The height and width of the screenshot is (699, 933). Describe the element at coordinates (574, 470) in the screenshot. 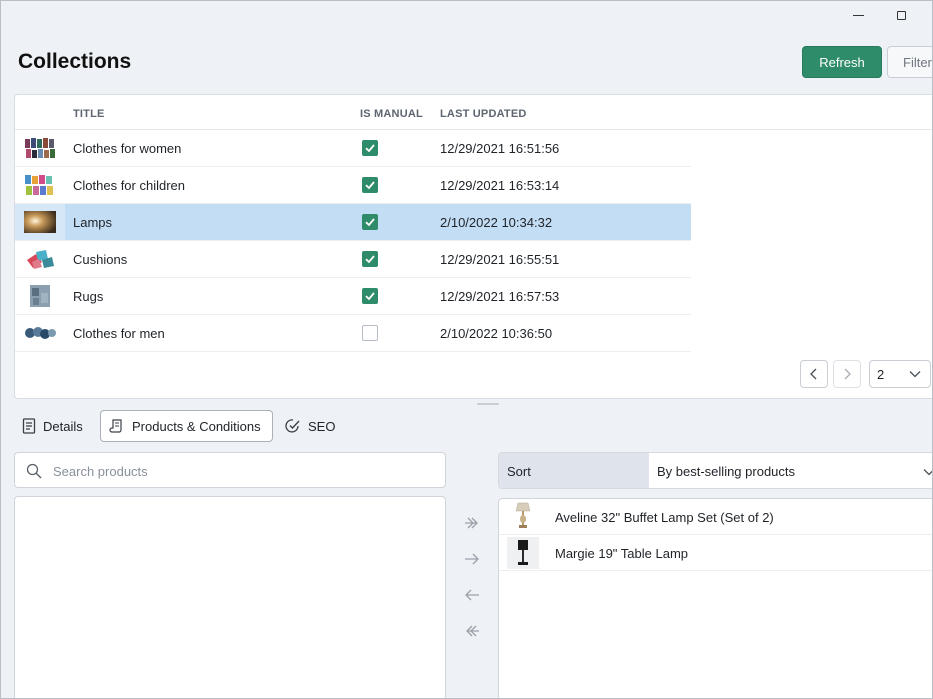

I see `sort-label: Sort` at that location.